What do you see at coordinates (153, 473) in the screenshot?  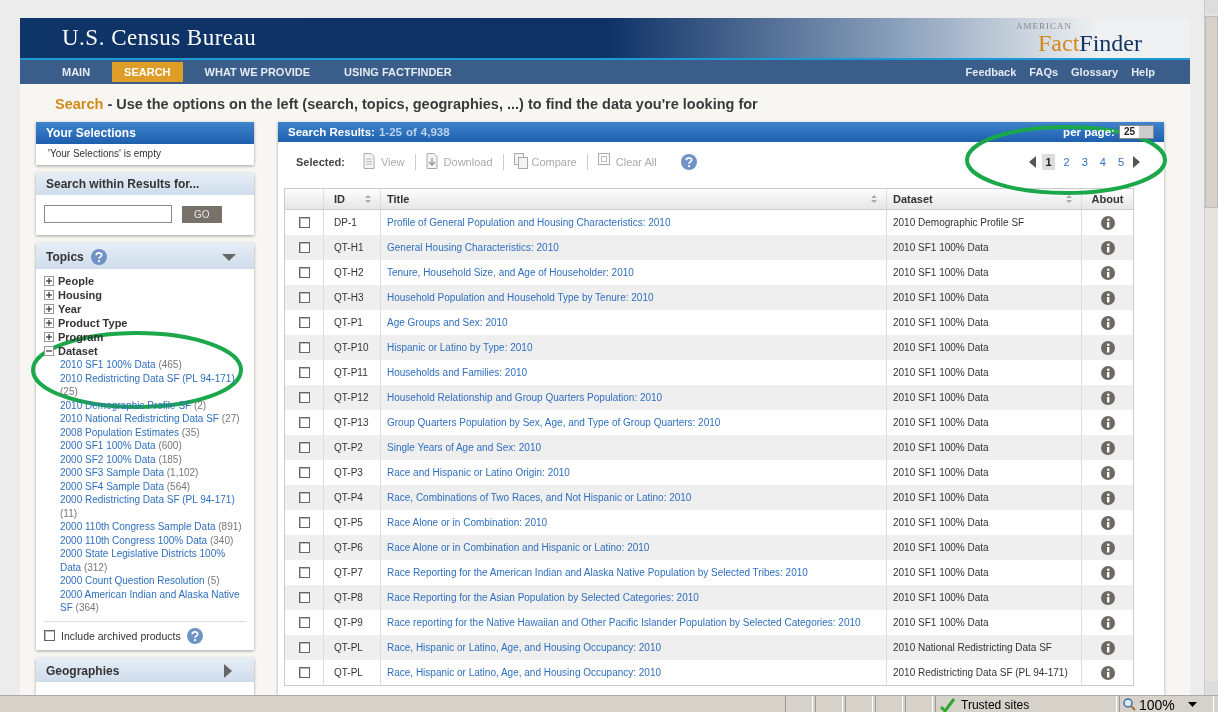 I see `dataset-link: 2000 SF3 Sample Data (1,102)` at bounding box center [153, 473].